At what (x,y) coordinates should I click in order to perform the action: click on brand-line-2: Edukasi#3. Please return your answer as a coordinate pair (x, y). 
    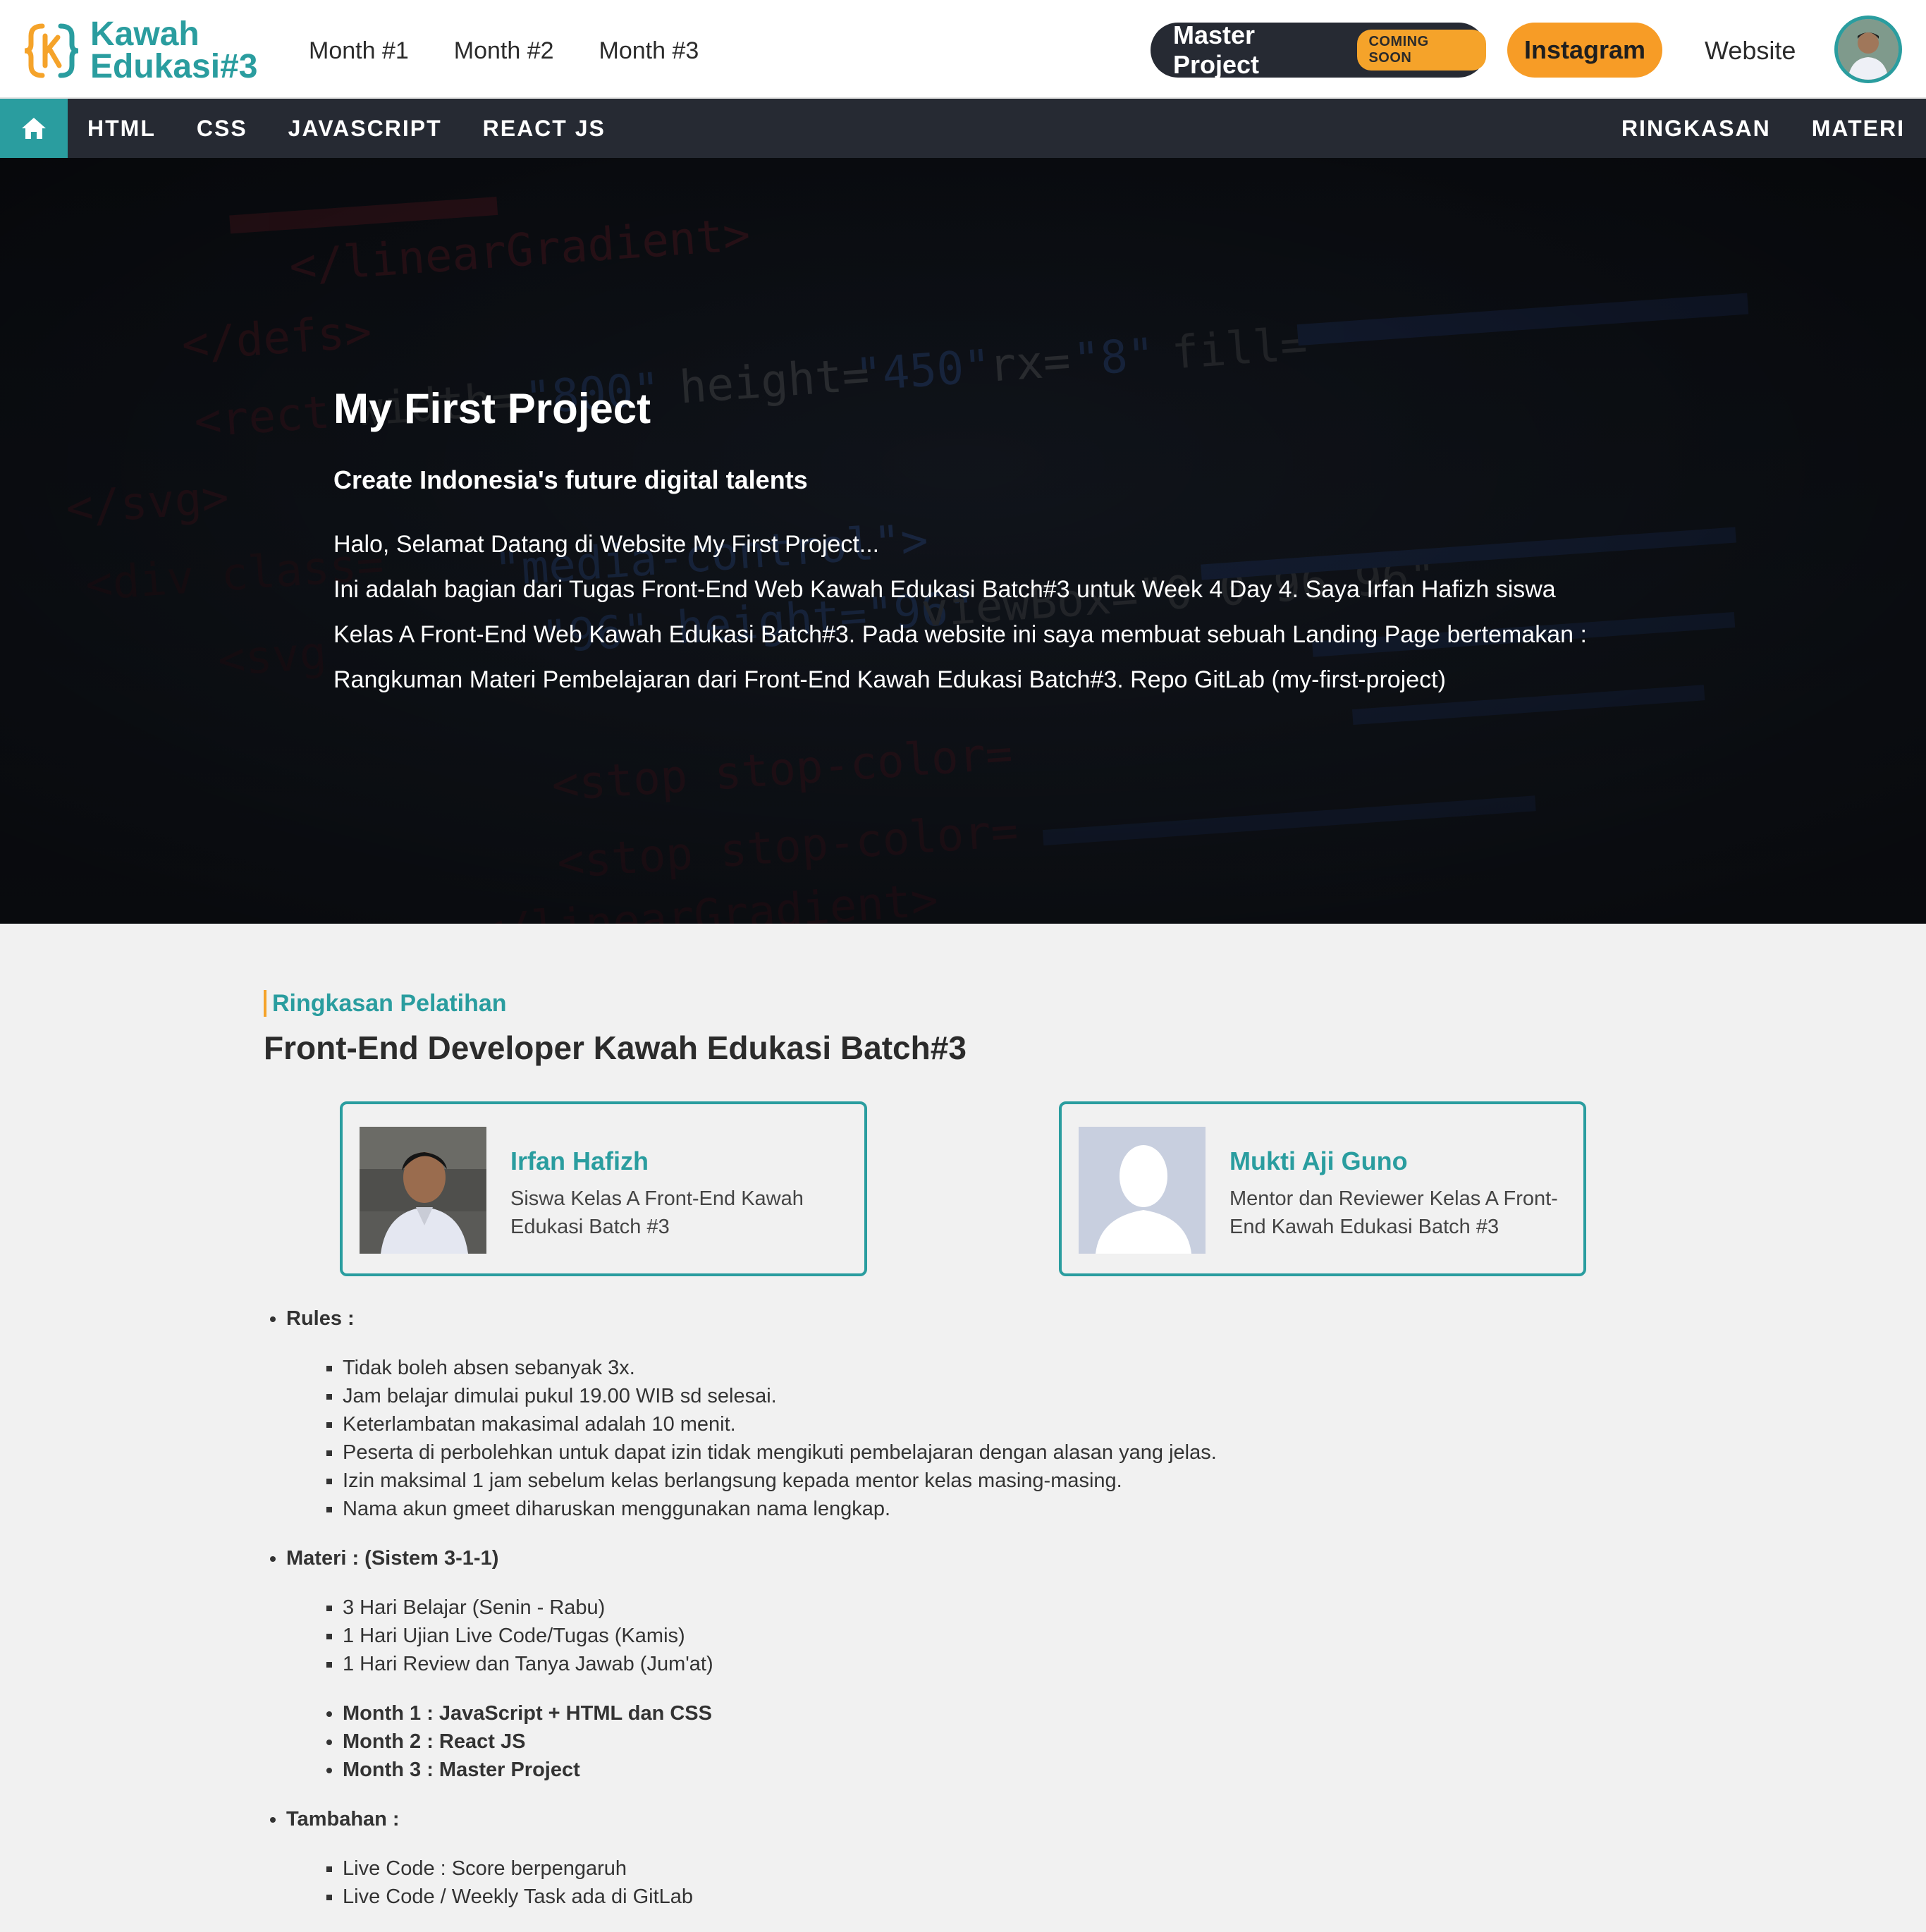
    Looking at the image, I should click on (174, 66).